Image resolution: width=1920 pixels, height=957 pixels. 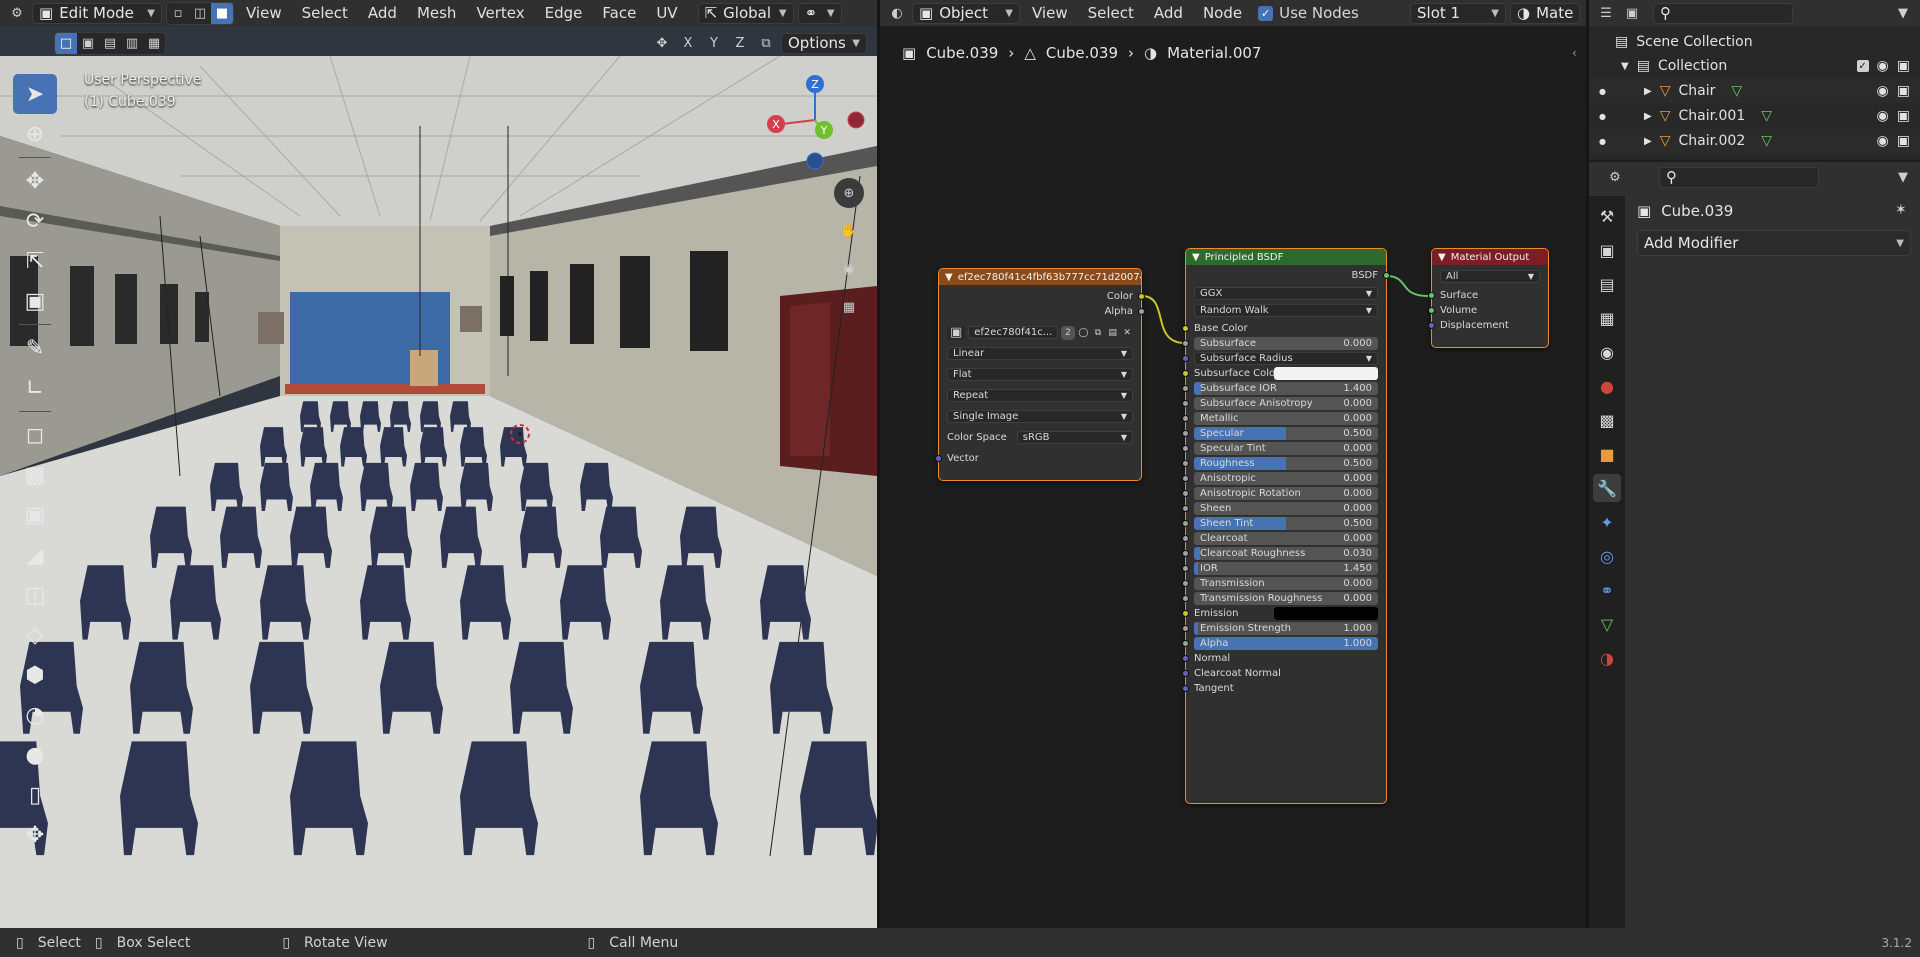 I want to click on bsdf-value-slider: Clearcoat Roughness 0.030, so click(x=1286, y=553).